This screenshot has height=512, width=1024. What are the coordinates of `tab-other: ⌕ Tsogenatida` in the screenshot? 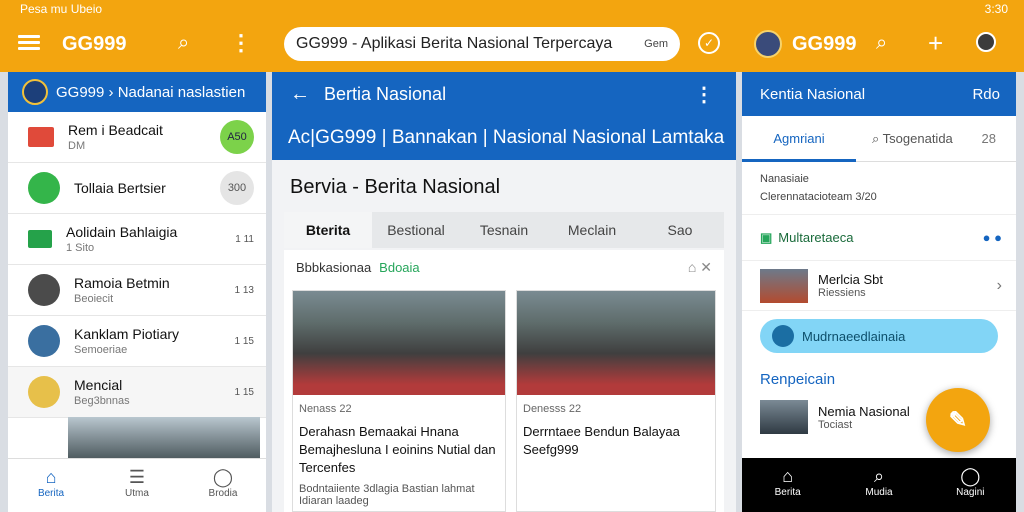 It's located at (912, 139).